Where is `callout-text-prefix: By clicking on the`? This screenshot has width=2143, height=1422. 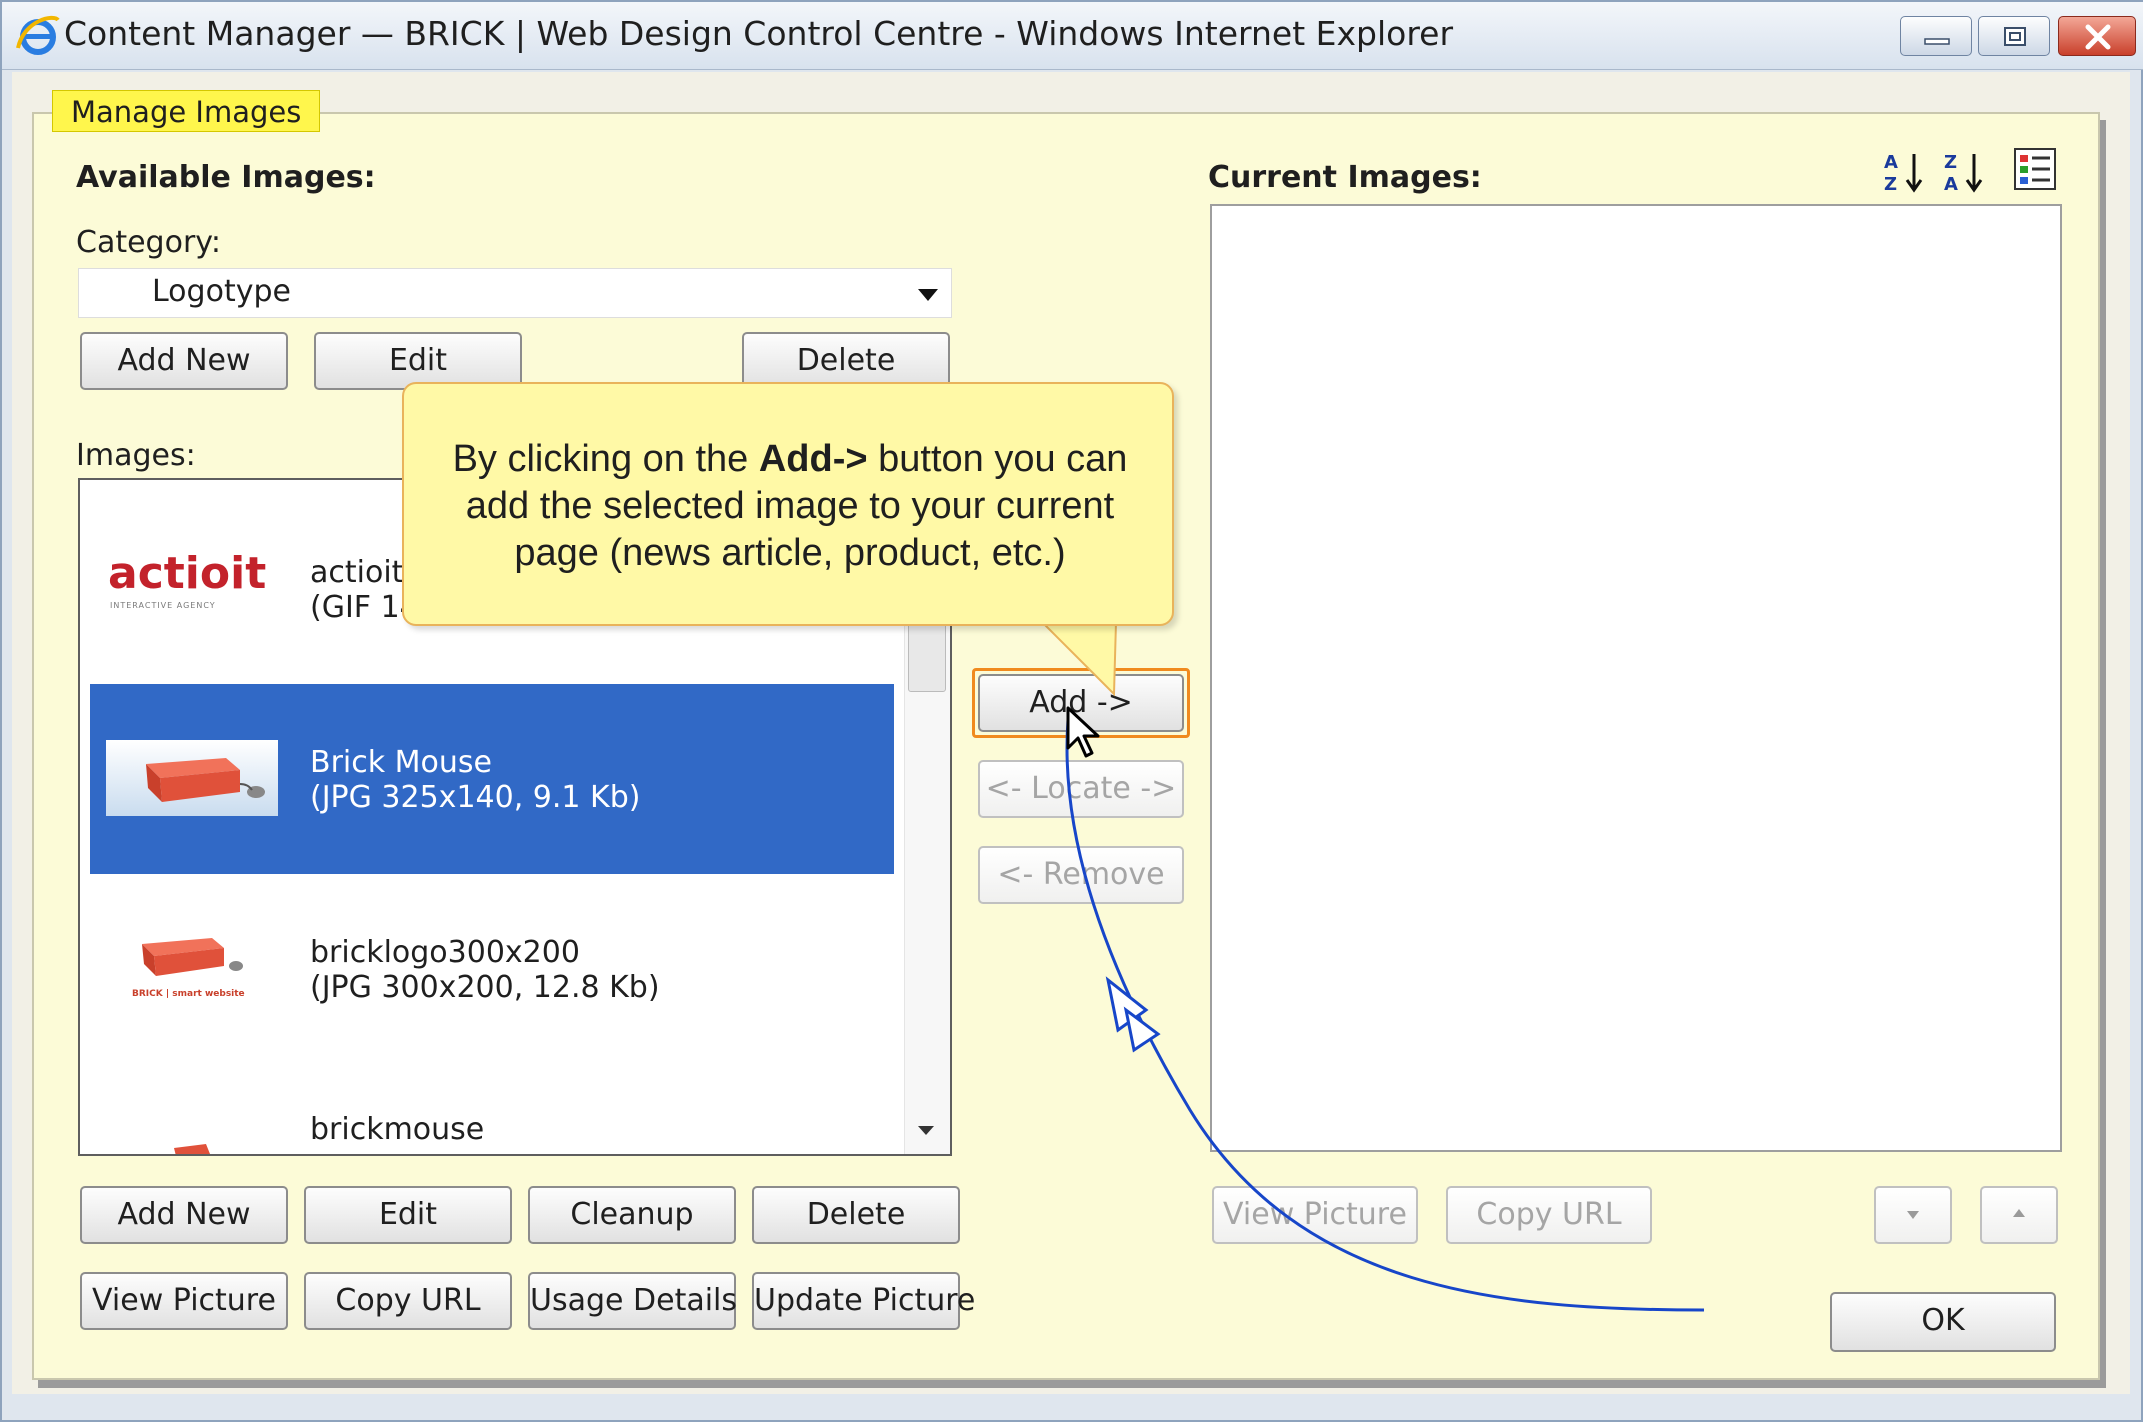
callout-text-prefix: By clicking on the is located at coordinates (605, 459).